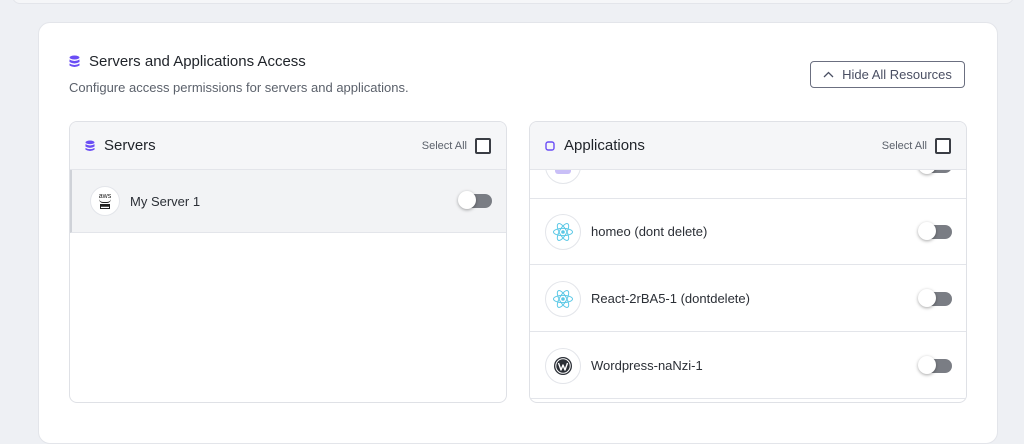 The image size is (1024, 444). What do you see at coordinates (748, 366) in the screenshot?
I see `application-row: Wordpress-naNzi-1` at bounding box center [748, 366].